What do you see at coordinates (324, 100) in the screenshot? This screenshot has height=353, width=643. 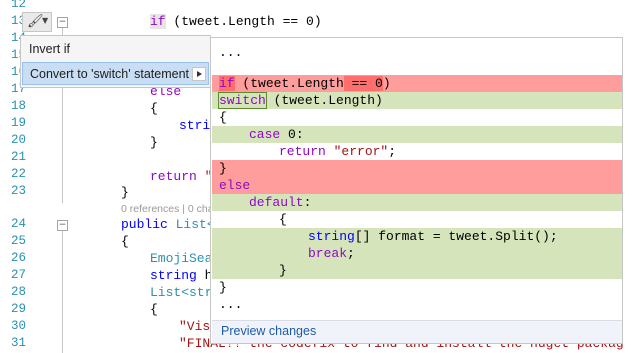 I see `code-text: (tweet.Length)` at bounding box center [324, 100].